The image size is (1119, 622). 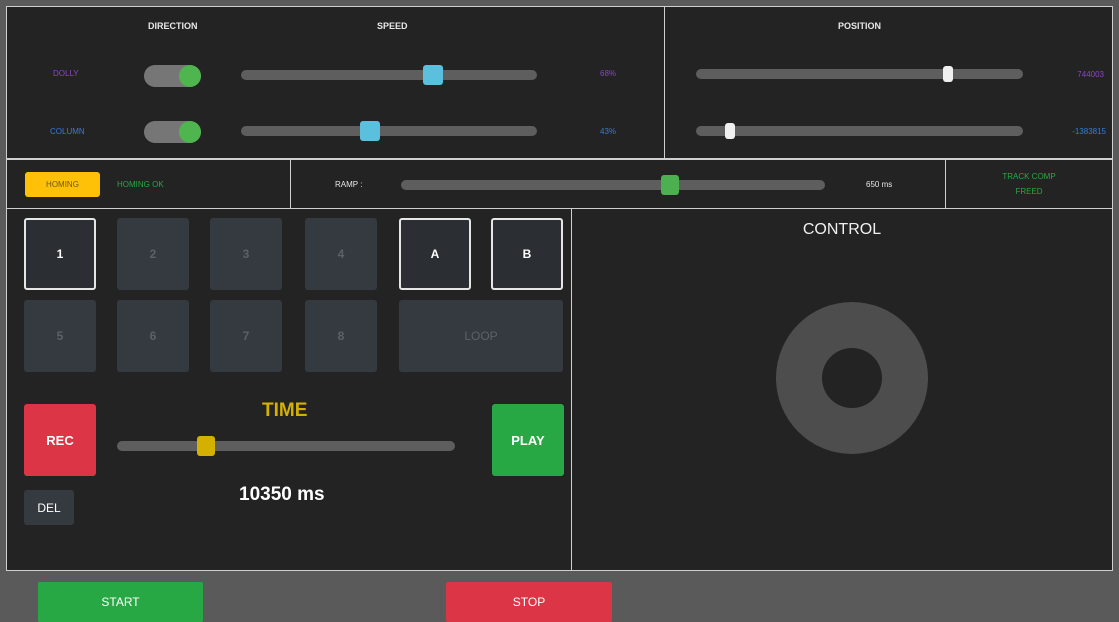 What do you see at coordinates (859, 74) in the screenshot?
I see `dolly-position-slider` at bounding box center [859, 74].